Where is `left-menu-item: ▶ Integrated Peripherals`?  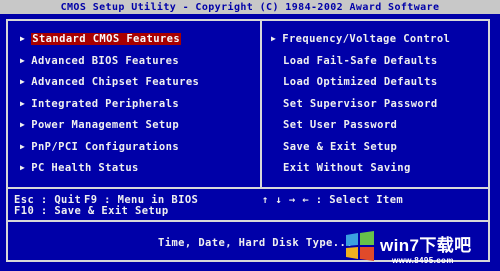 left-menu-item: ▶ Integrated Peripherals is located at coordinates (99, 104).